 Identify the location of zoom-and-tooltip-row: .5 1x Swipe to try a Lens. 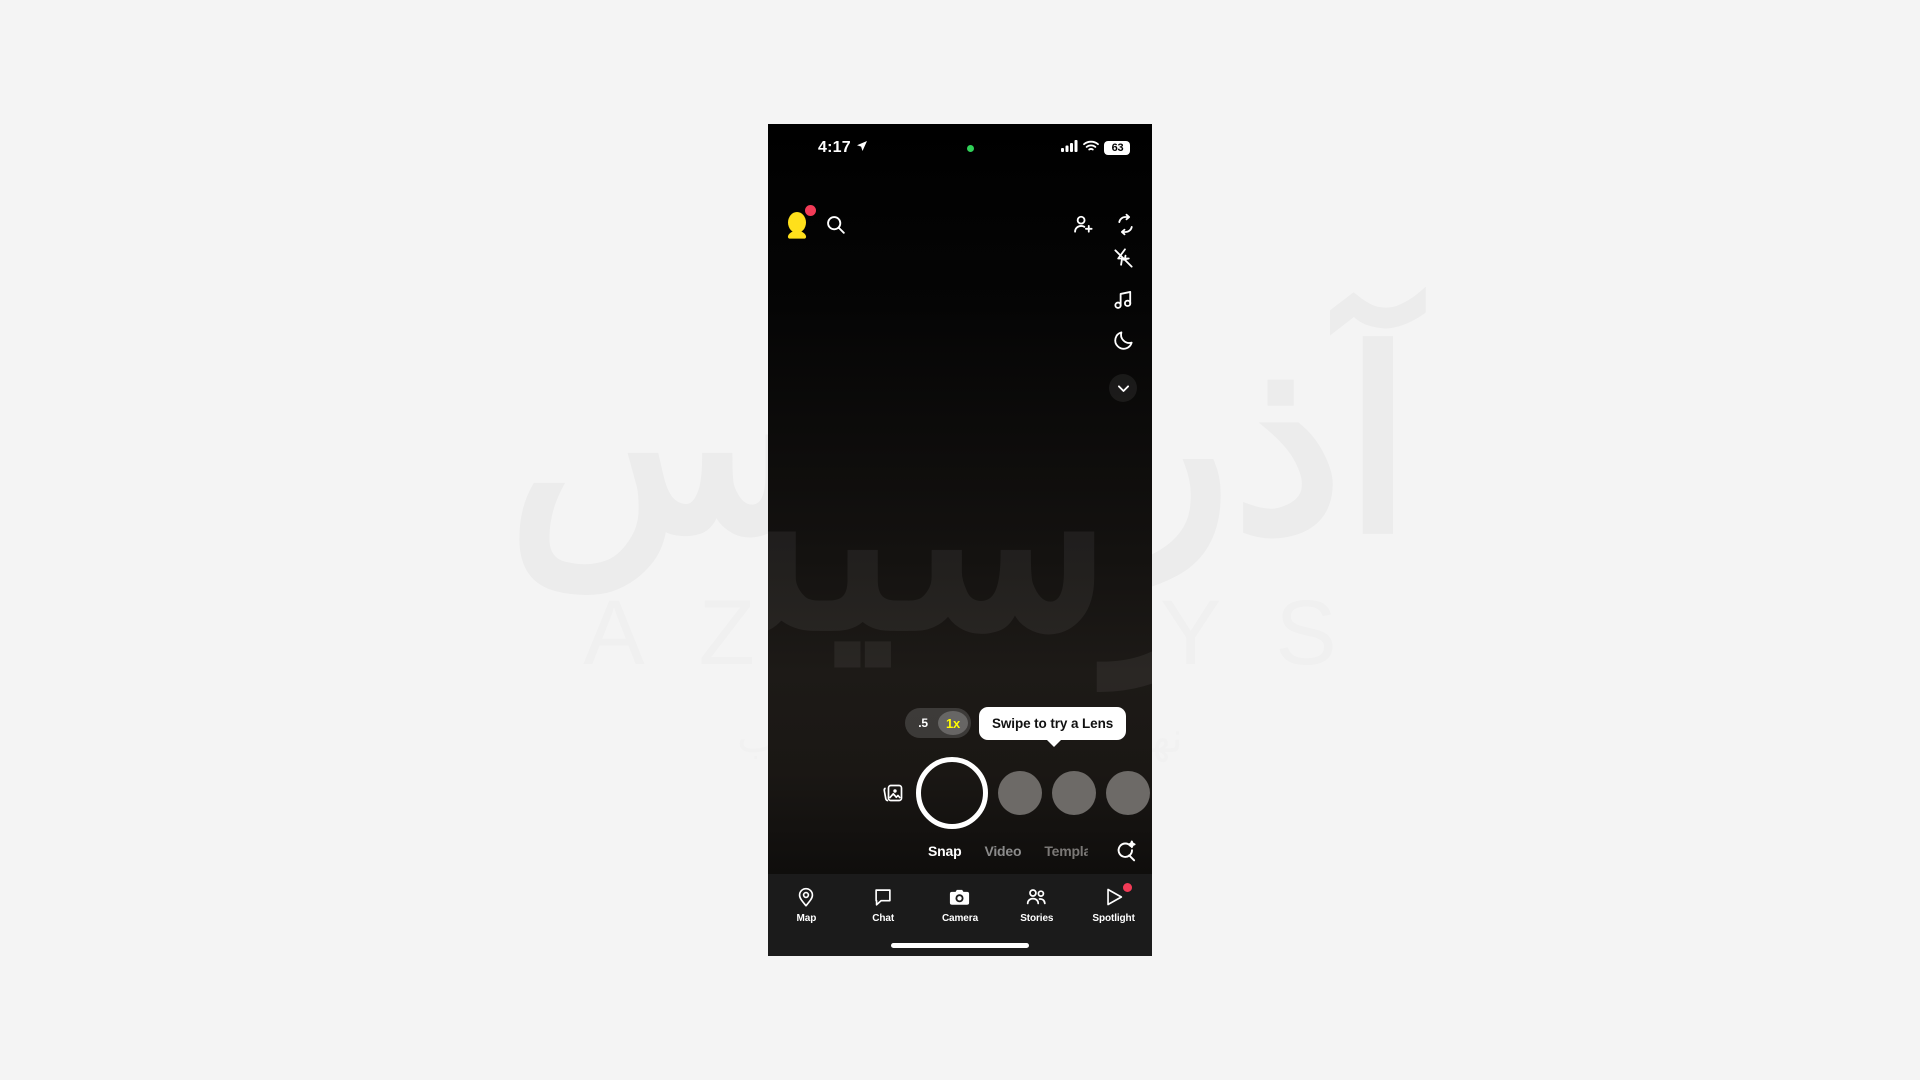
(960, 726).